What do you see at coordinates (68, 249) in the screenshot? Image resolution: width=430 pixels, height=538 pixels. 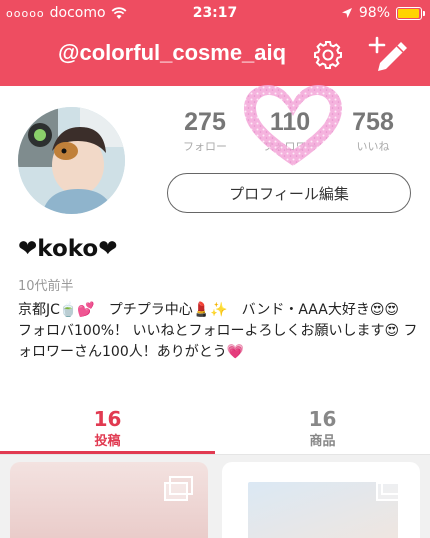 I see `profile-name: ❤koko❤` at bounding box center [68, 249].